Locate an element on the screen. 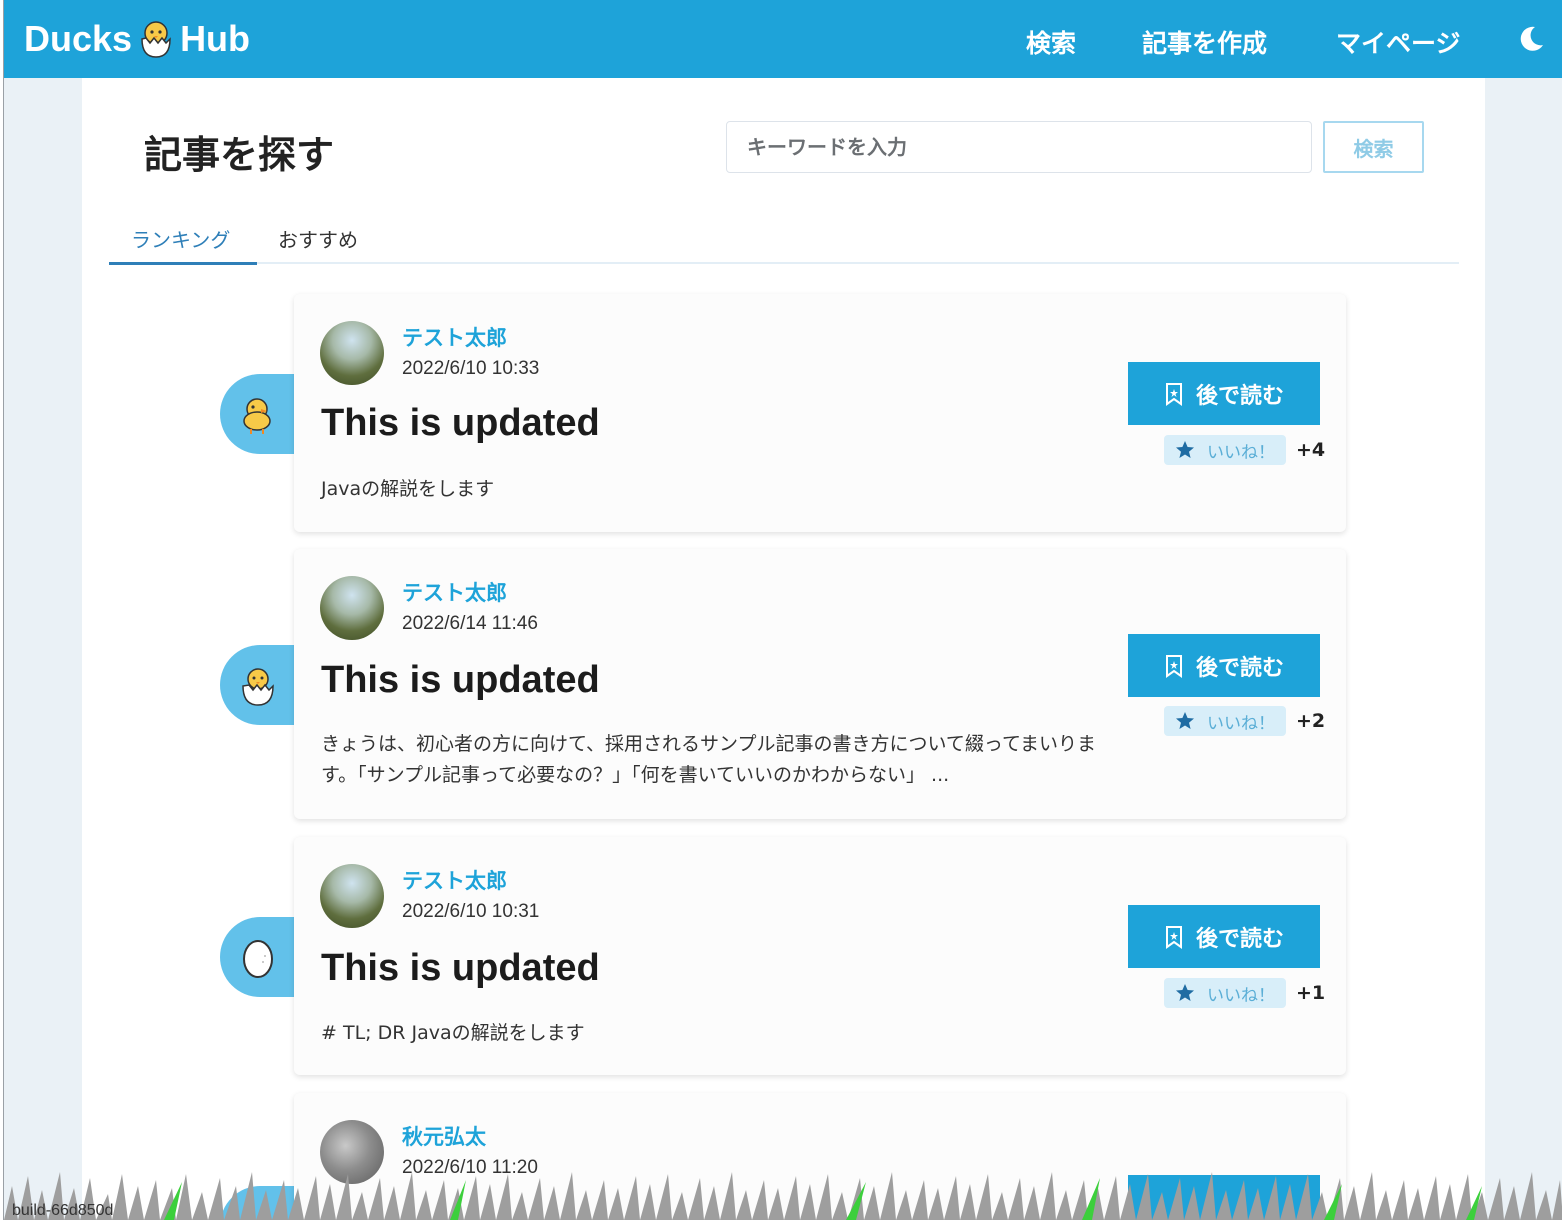 The height and width of the screenshot is (1220, 1562). like-row: いいね！ +4 is located at coordinates (1244, 450).